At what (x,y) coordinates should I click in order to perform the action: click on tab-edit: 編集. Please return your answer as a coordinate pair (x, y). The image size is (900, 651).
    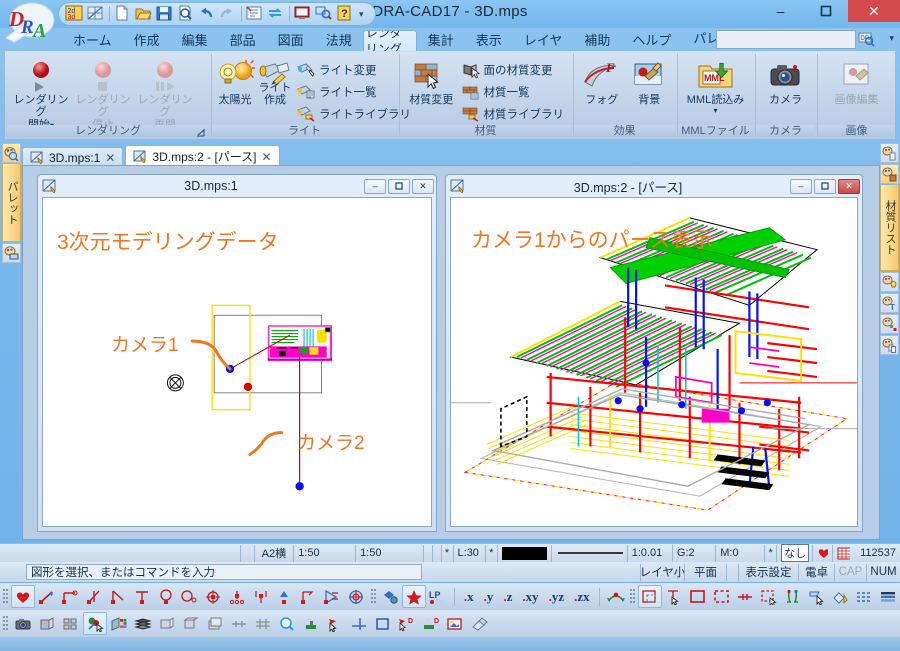
    Looking at the image, I should click on (195, 41).